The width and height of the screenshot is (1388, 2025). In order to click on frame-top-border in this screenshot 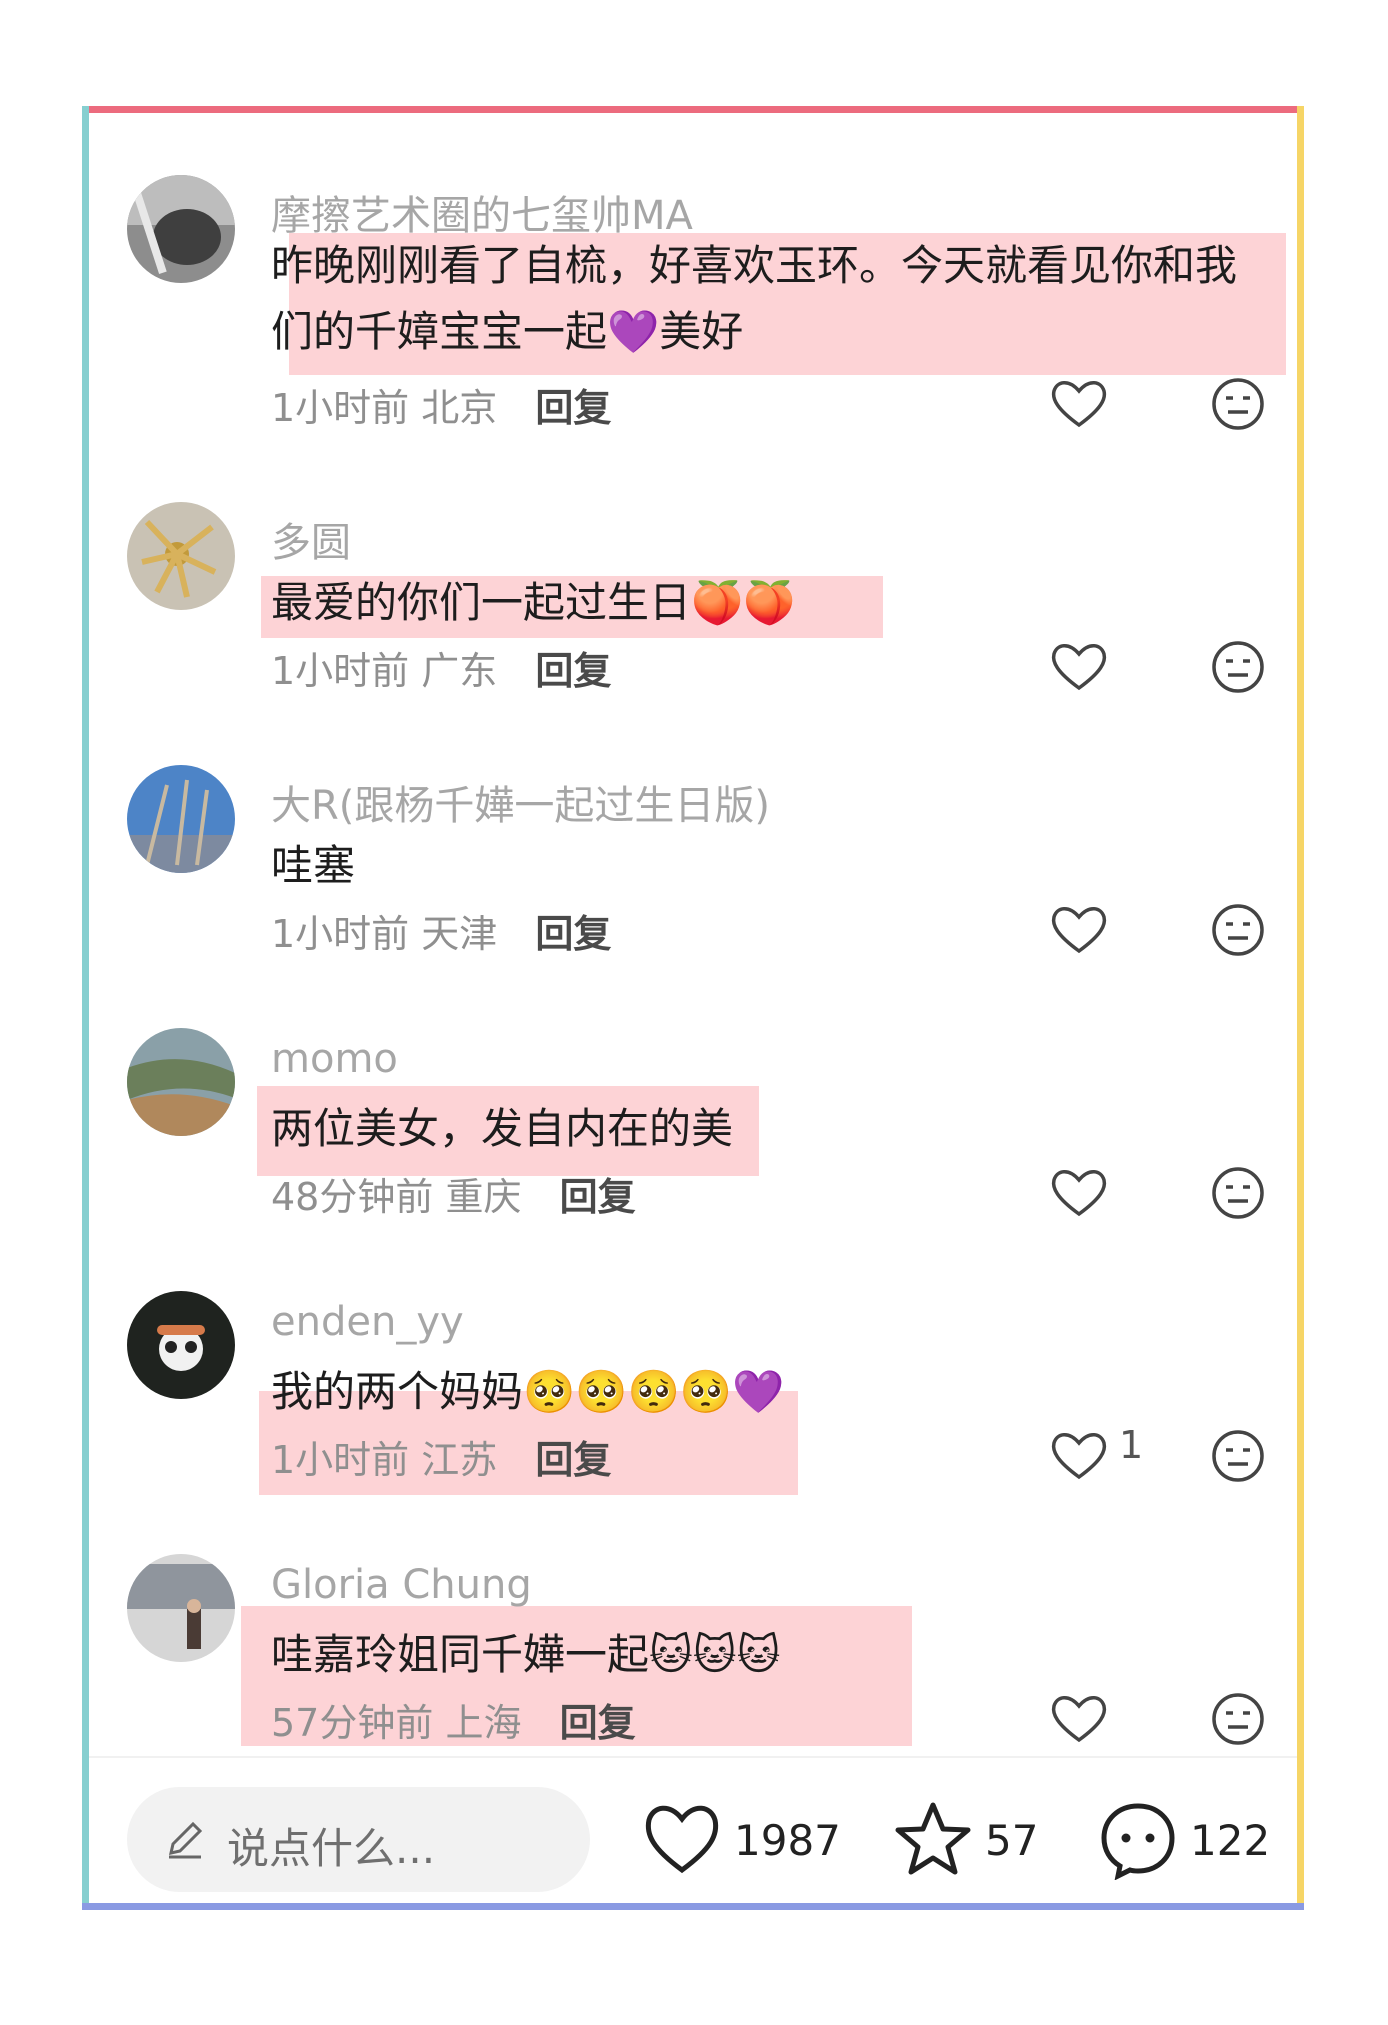, I will do `click(693, 109)`.